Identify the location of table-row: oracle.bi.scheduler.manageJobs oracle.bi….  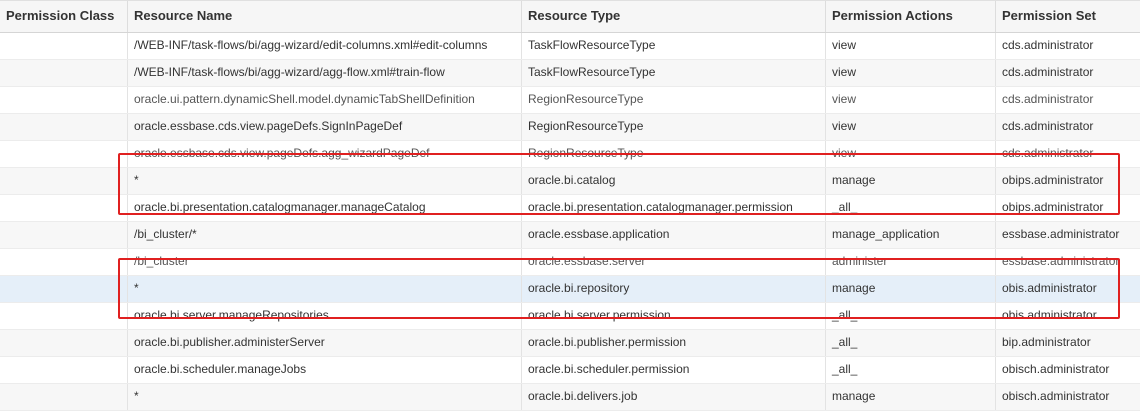
(570, 370).